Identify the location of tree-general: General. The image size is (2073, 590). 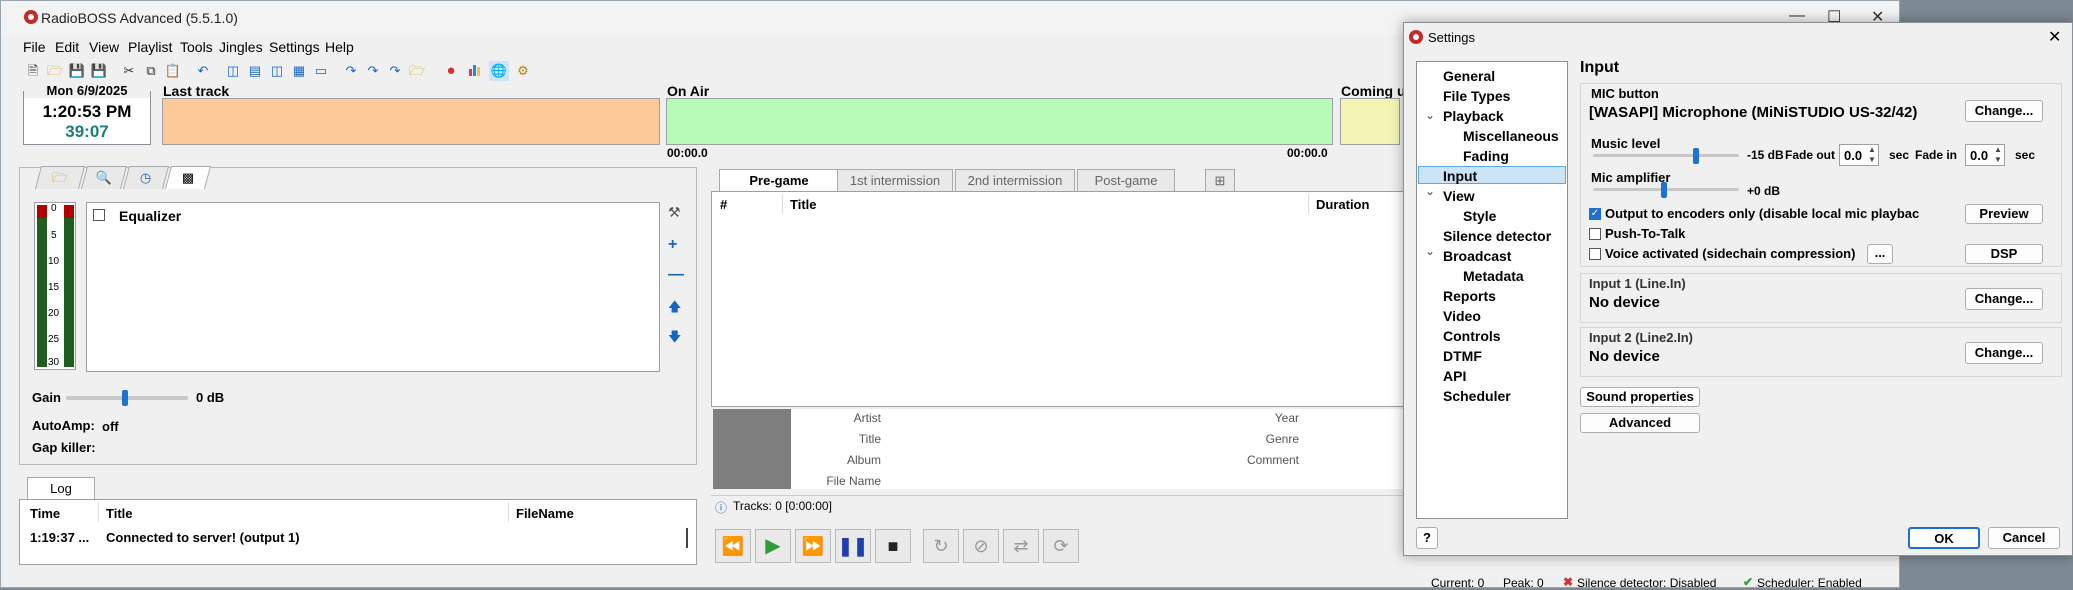
(1469, 76).